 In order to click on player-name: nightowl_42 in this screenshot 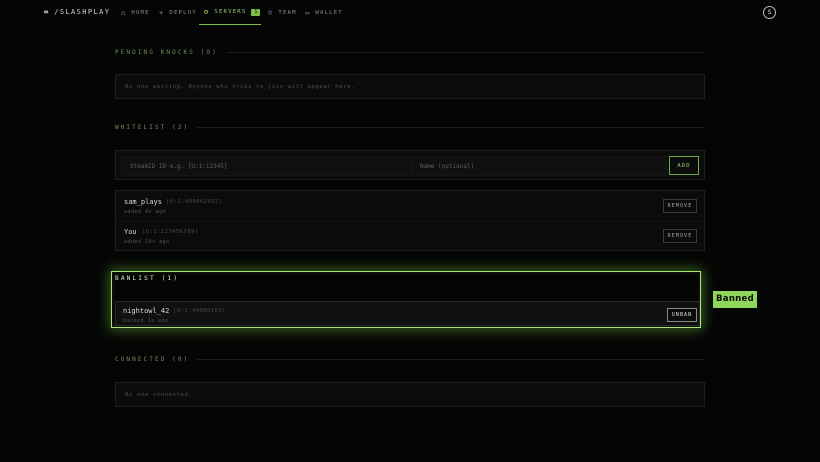, I will do `click(146, 311)`.